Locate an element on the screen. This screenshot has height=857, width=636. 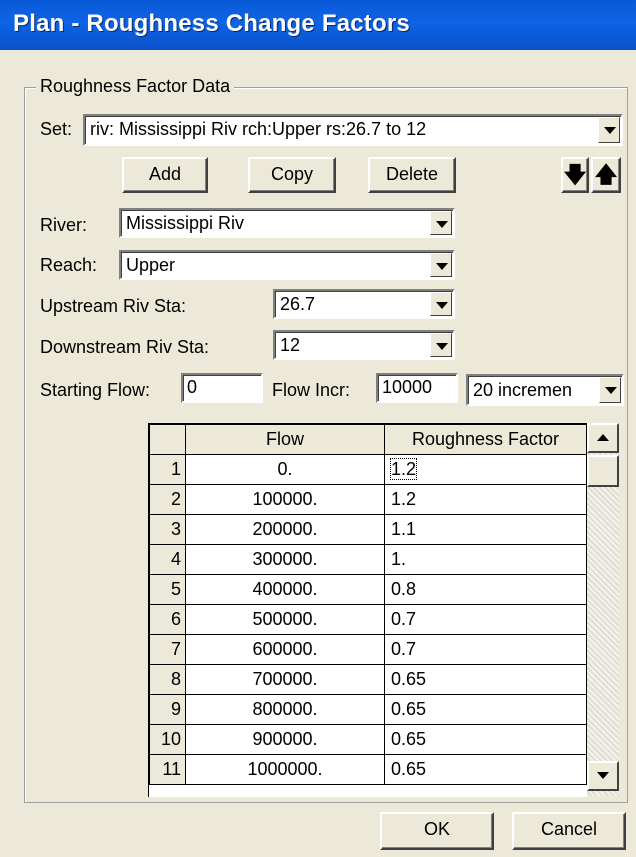
river-dropdown: Mississippi Riv is located at coordinates (287, 223).